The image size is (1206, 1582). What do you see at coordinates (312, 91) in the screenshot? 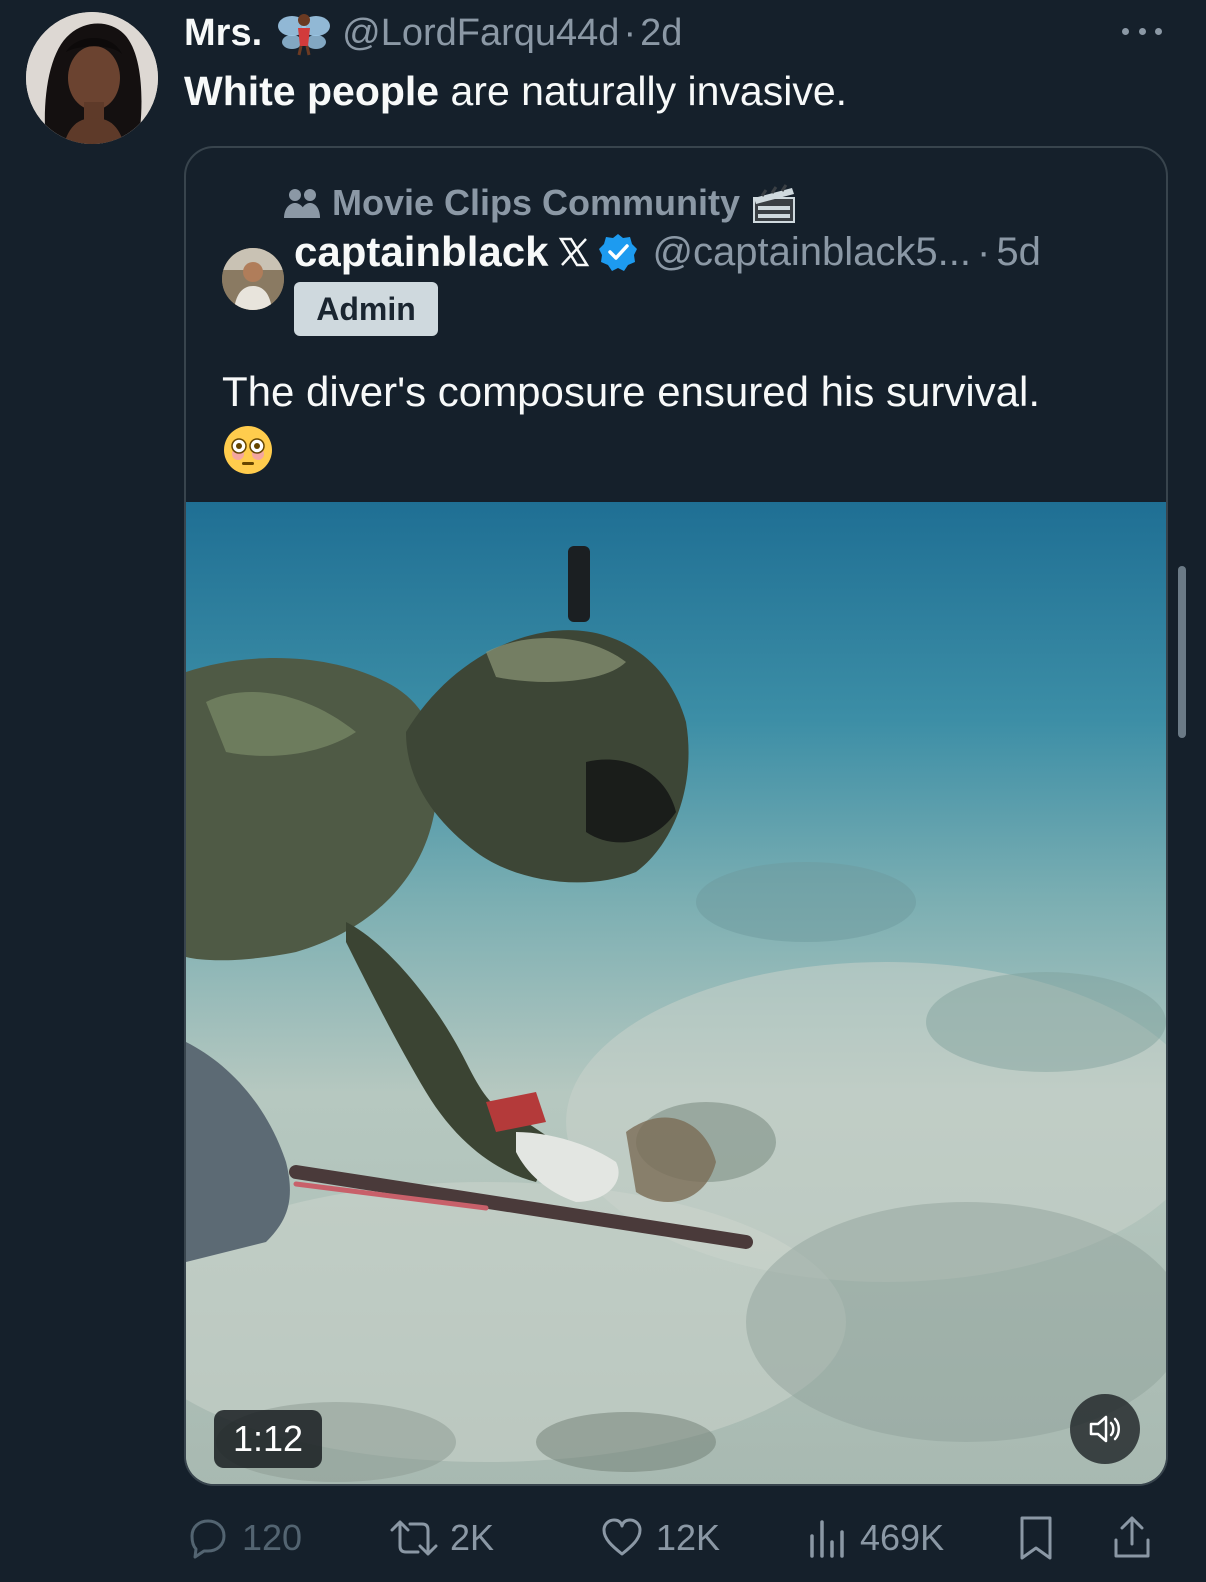
I see `tweet-text-bold: White people` at bounding box center [312, 91].